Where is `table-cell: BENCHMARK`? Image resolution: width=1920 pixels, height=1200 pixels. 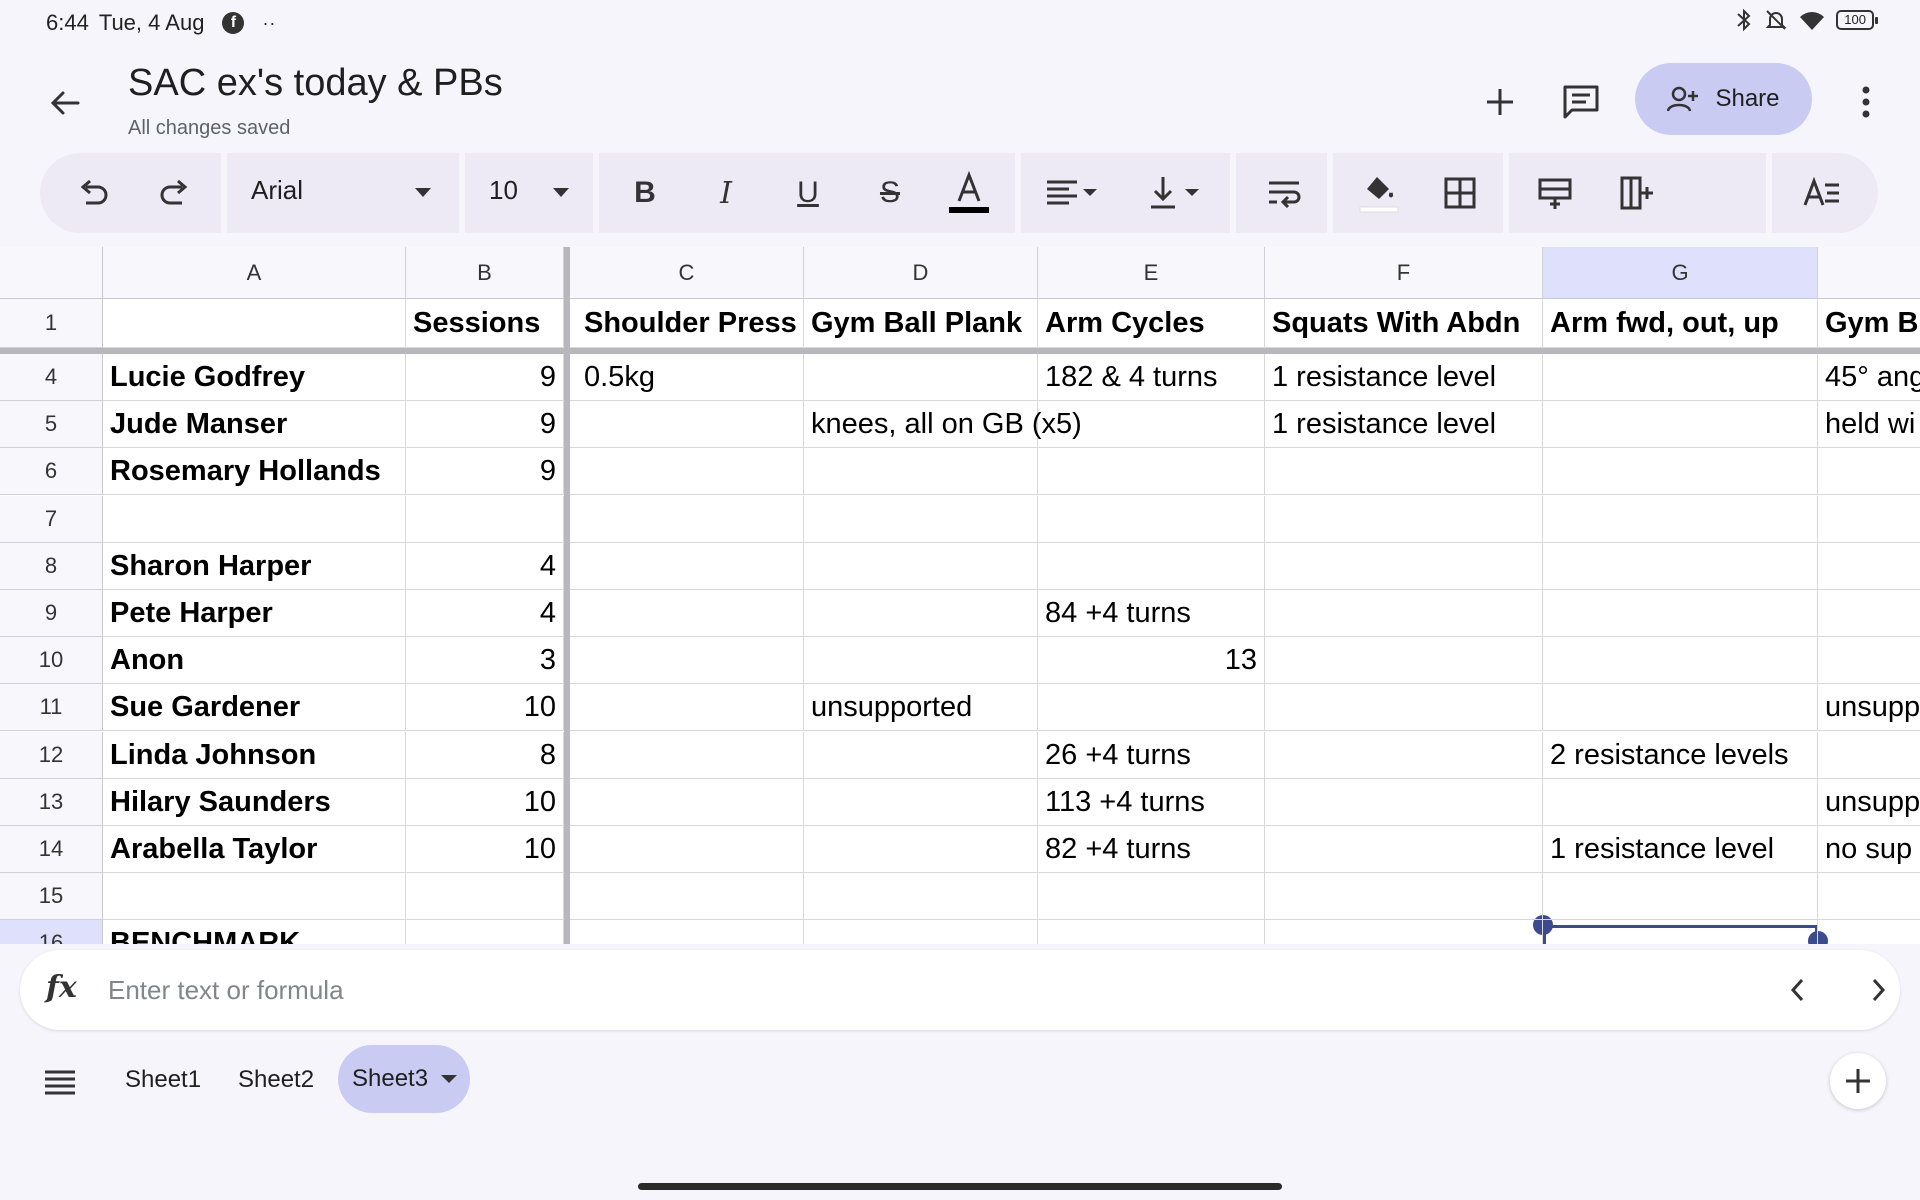 table-cell: BENCHMARK is located at coordinates (254, 932).